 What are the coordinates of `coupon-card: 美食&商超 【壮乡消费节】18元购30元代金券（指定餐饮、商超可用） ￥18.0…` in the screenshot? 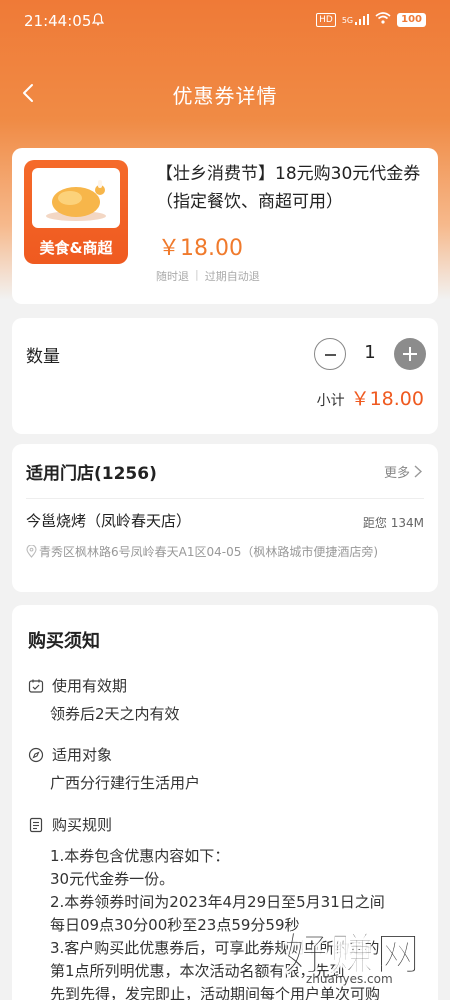 It's located at (225, 226).